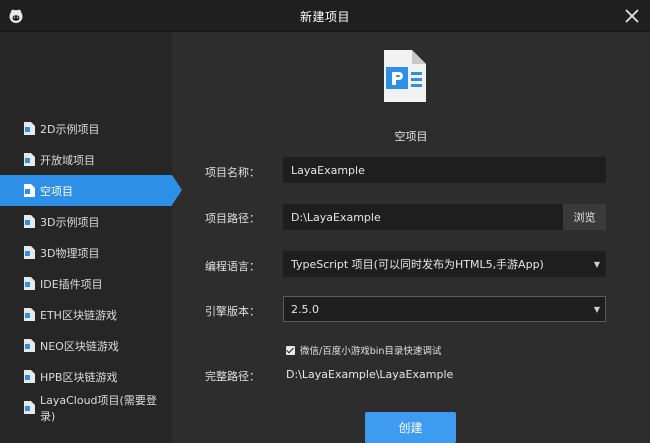 This screenshot has height=443, width=650. What do you see at coordinates (411, 136) in the screenshot?
I see `template-title: 空项目` at bounding box center [411, 136].